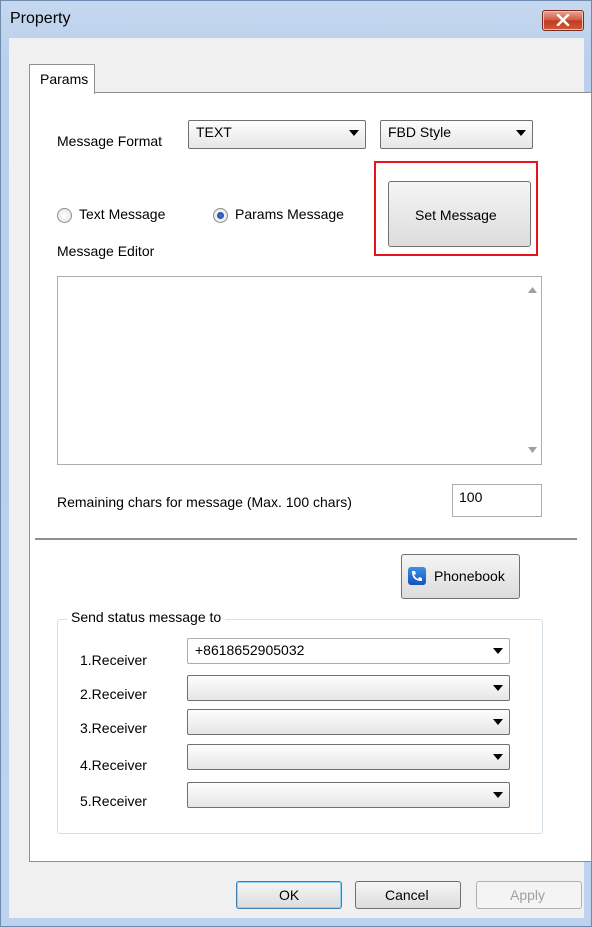 The width and height of the screenshot is (592, 927). What do you see at coordinates (110, 141) in the screenshot?
I see `message-format-label: Message Format` at bounding box center [110, 141].